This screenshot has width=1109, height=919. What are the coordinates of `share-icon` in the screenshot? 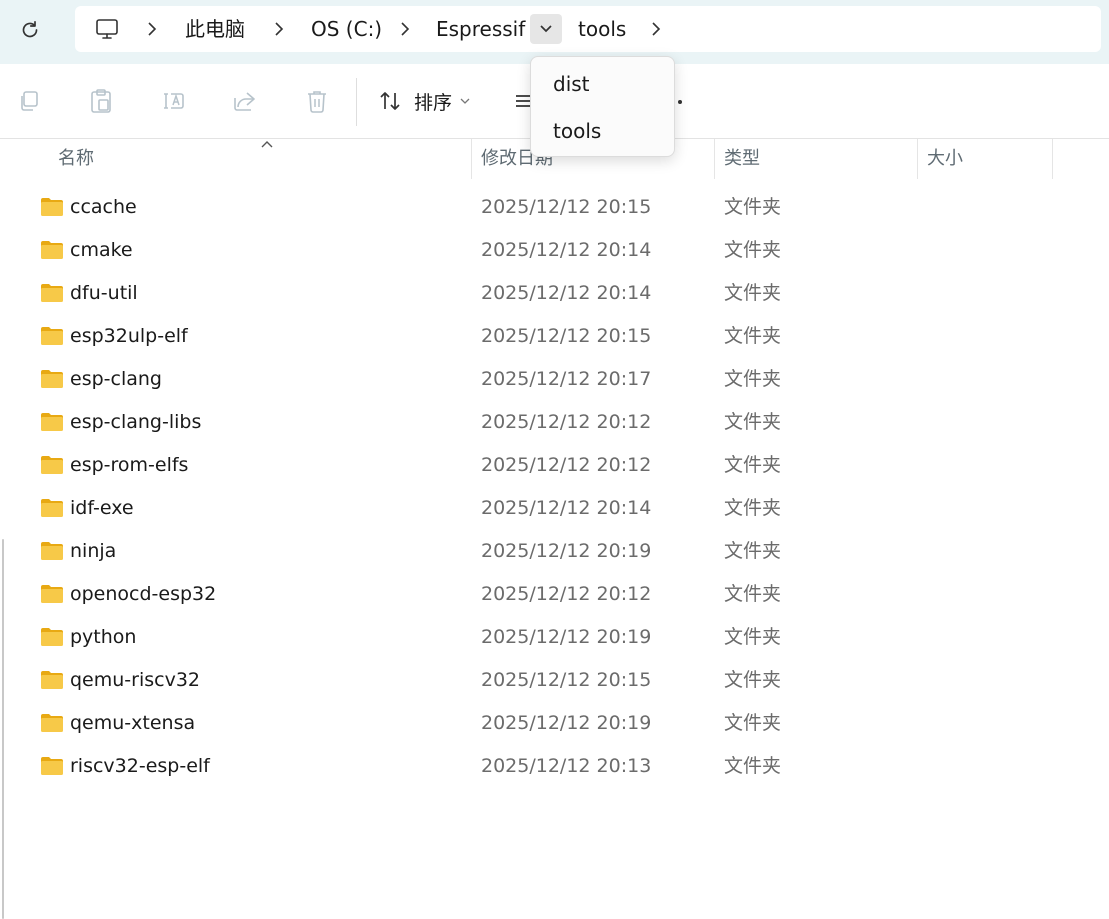 It's located at (245, 101).